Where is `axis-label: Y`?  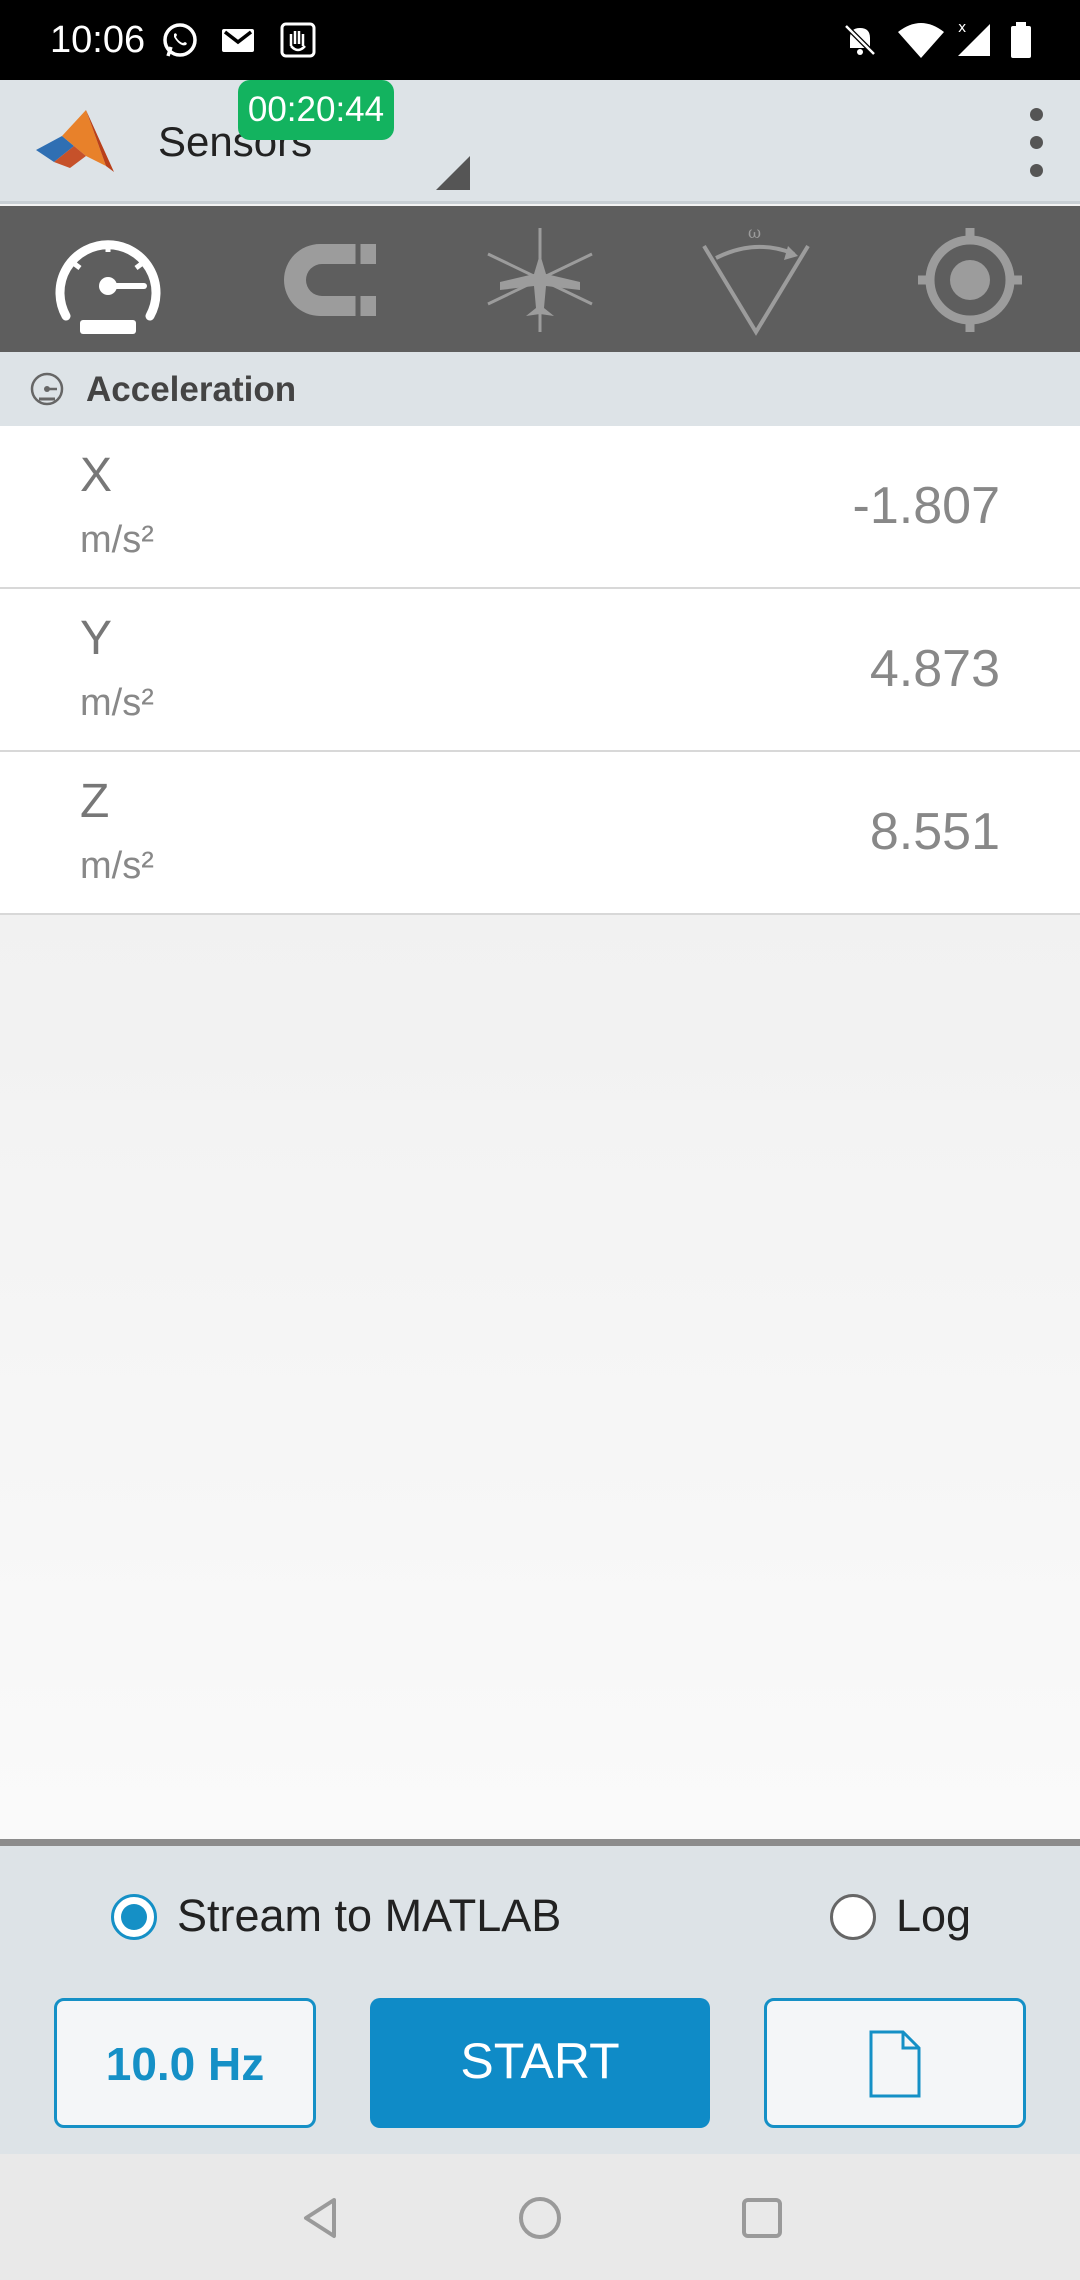 axis-label: Y is located at coordinates (96, 638).